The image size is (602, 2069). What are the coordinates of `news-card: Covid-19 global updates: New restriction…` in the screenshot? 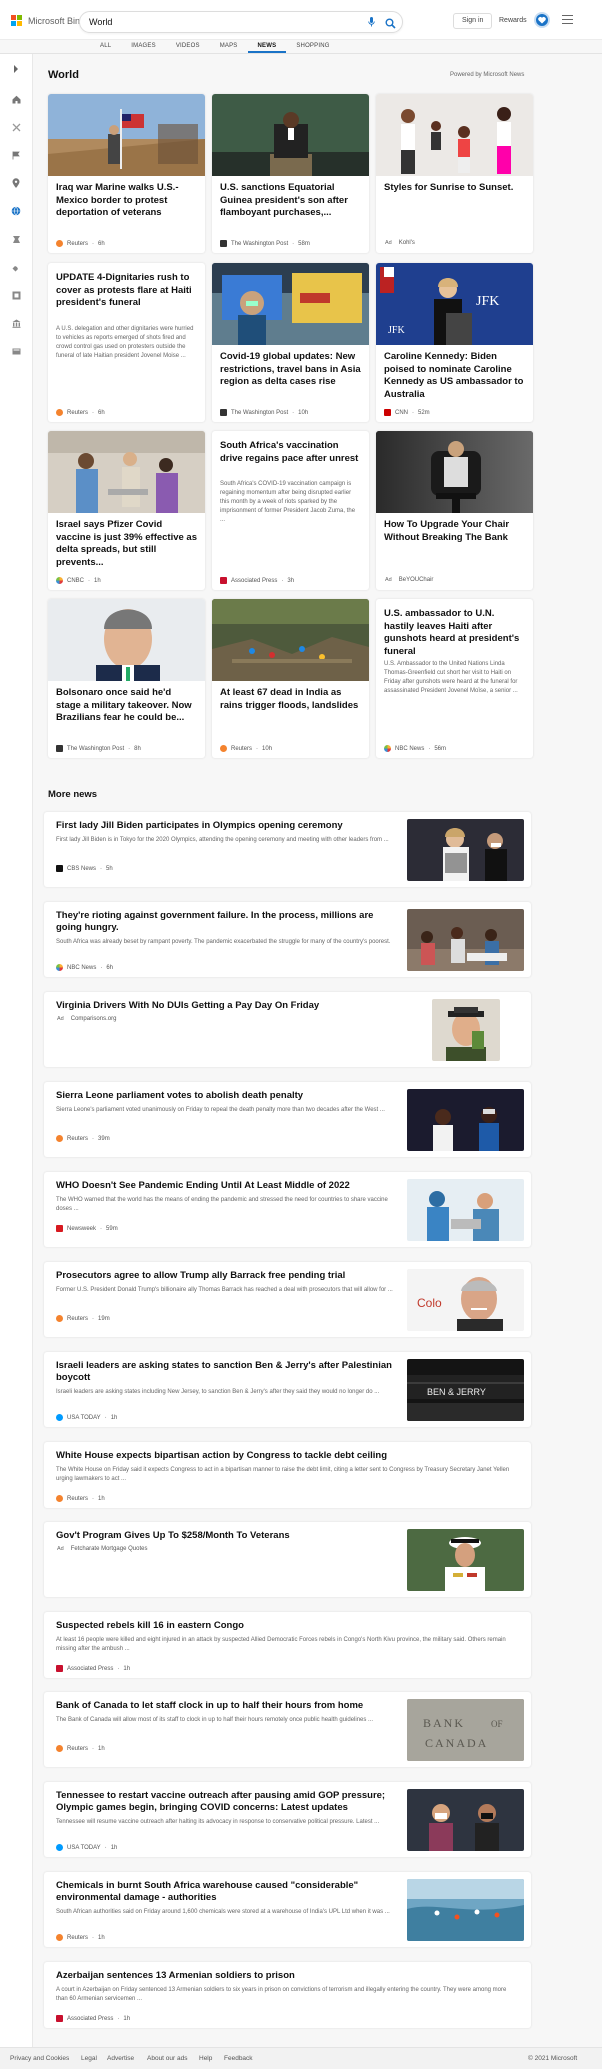 It's located at (290, 342).